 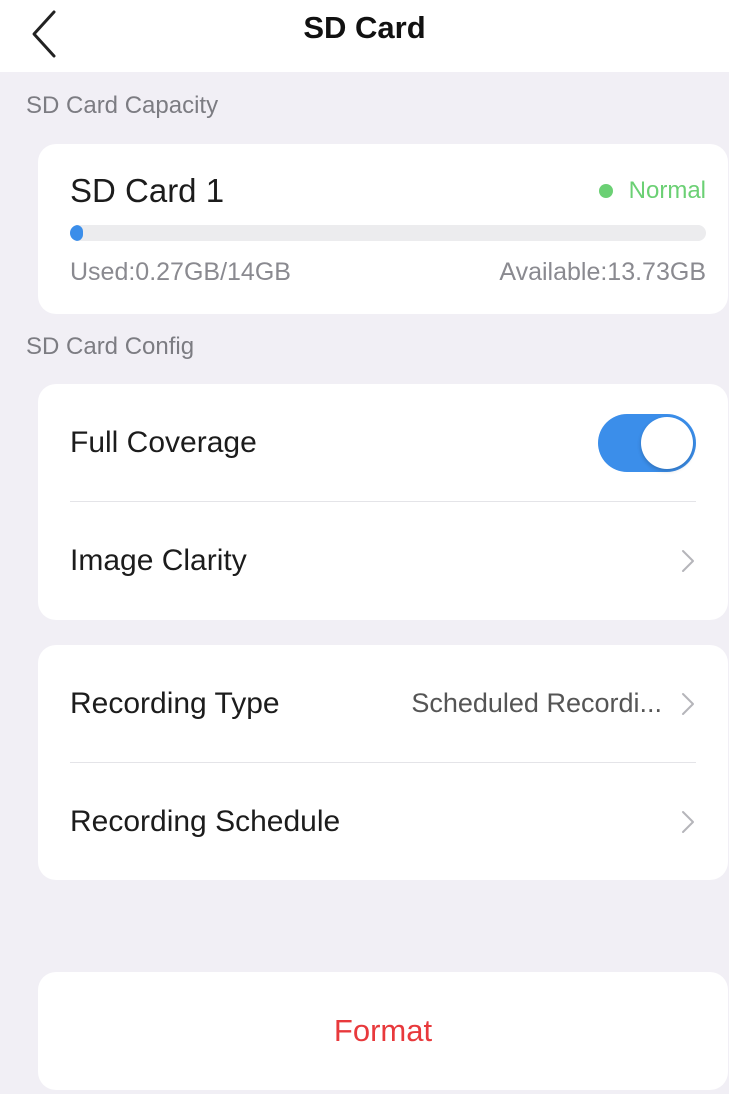 I want to click on image-clarity-label: Image Clarity, so click(x=158, y=560).